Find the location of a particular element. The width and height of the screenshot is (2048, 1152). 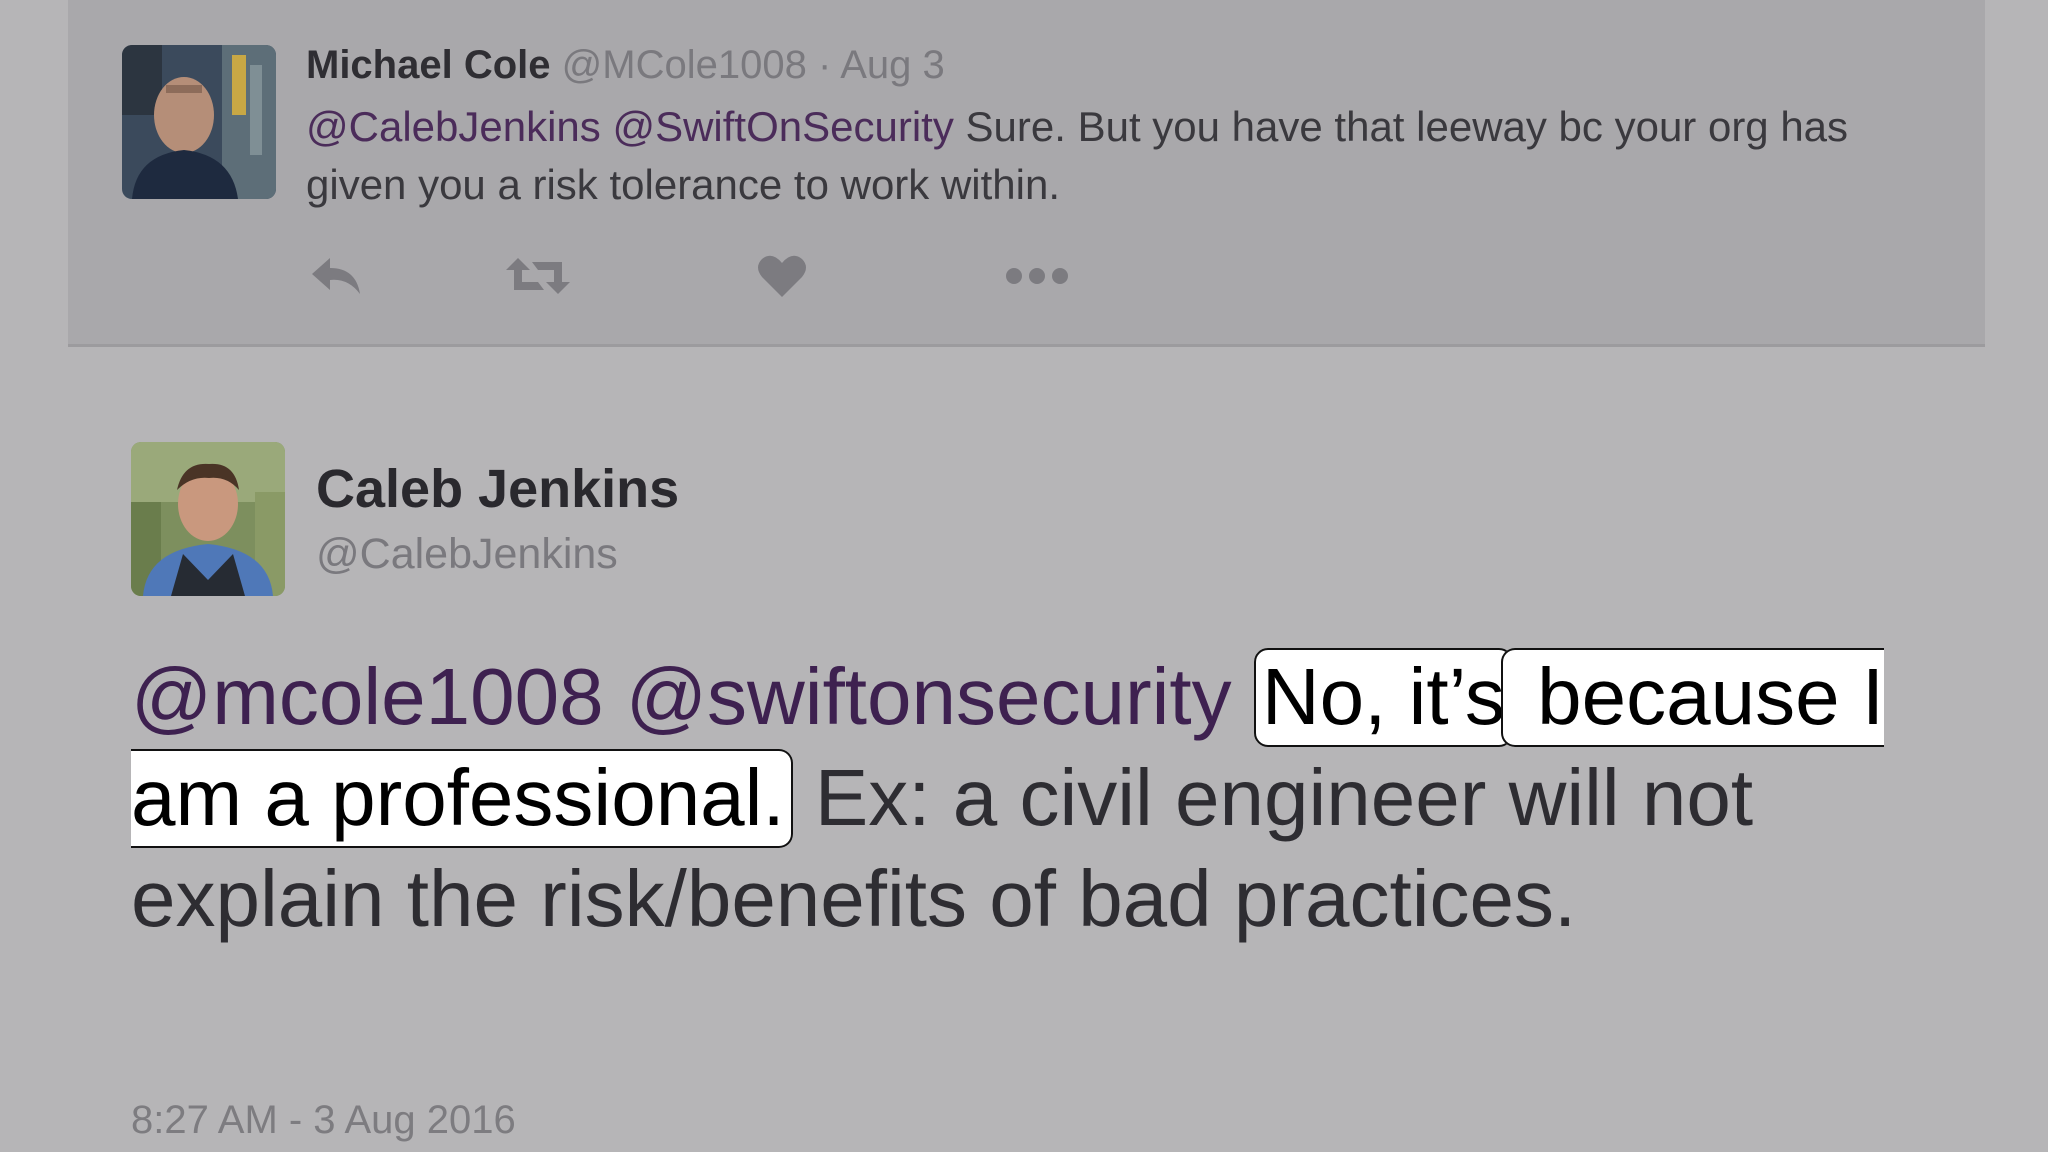

retweet-button is located at coordinates (538, 276).